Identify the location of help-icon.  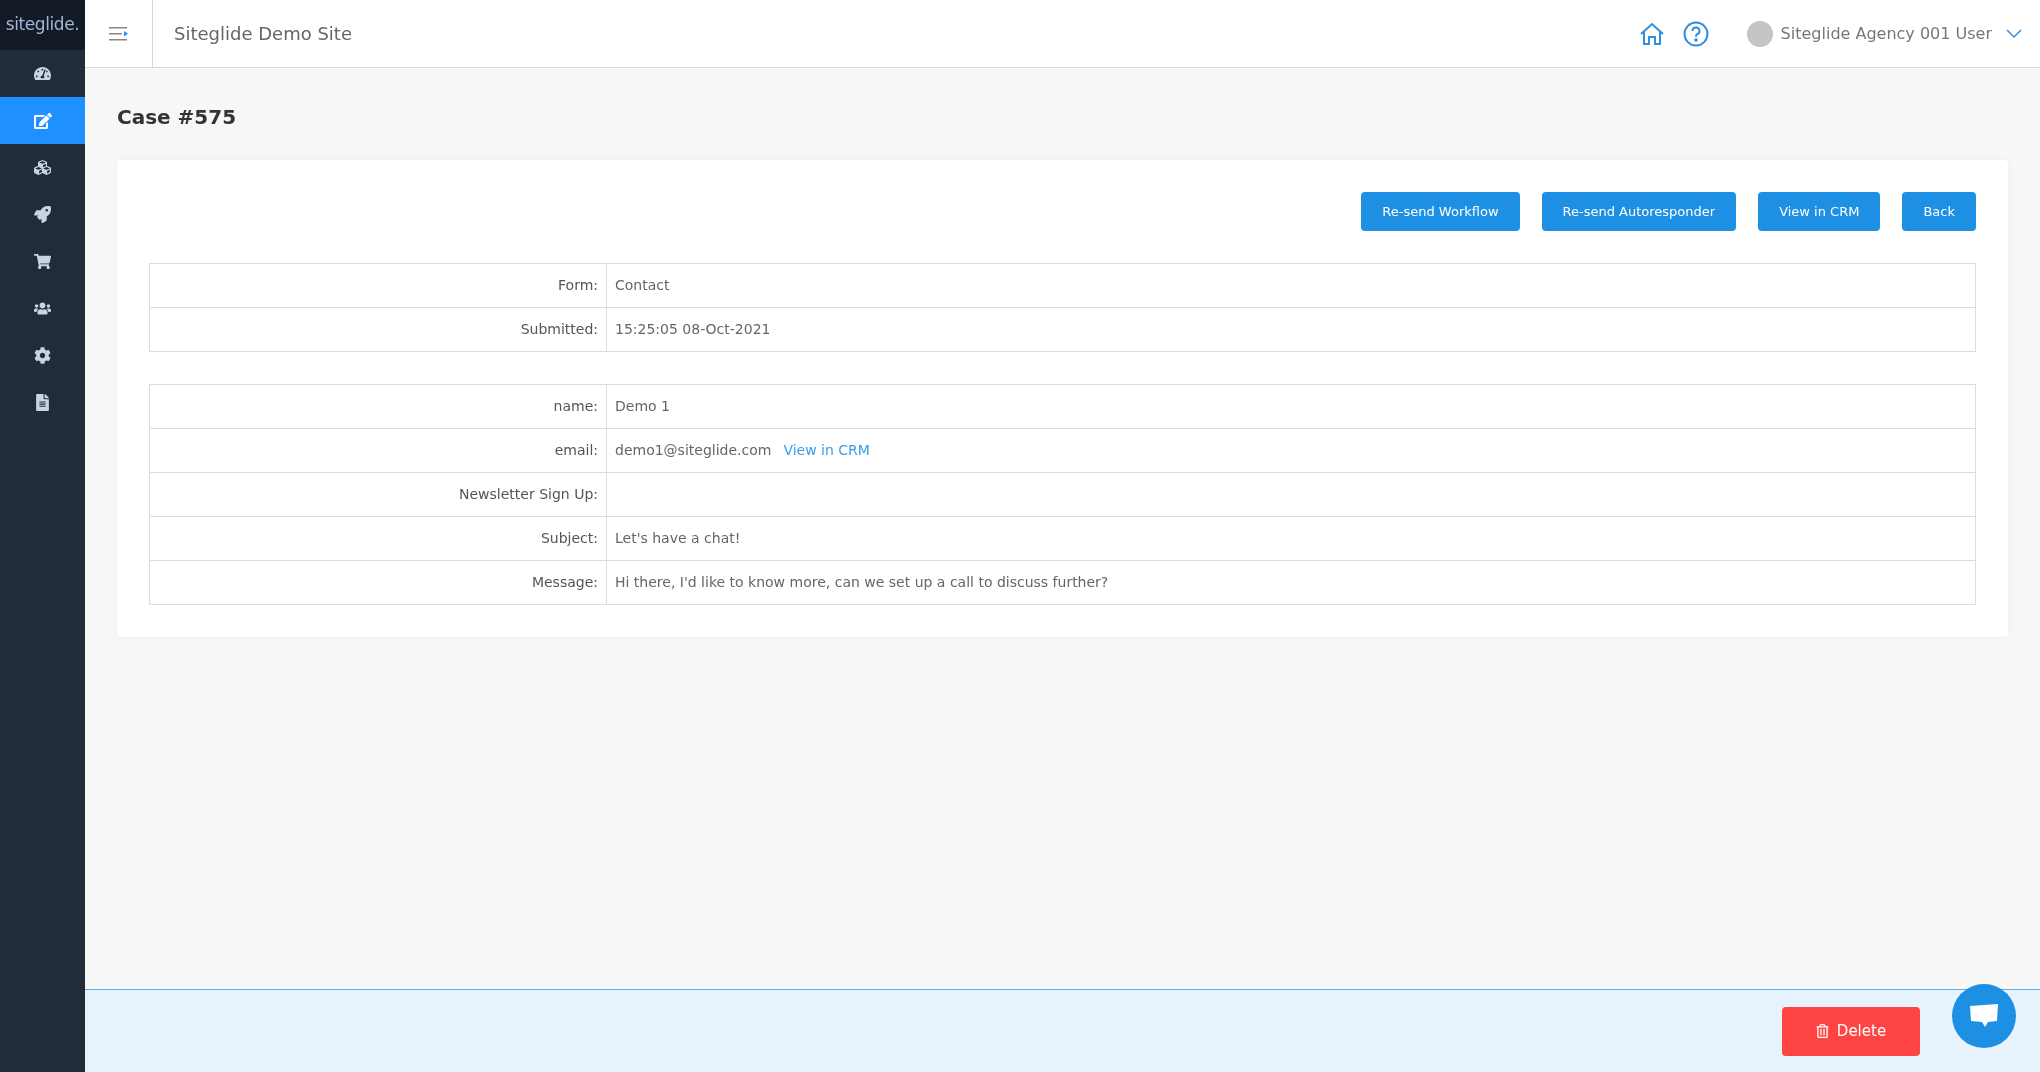
(1695, 33).